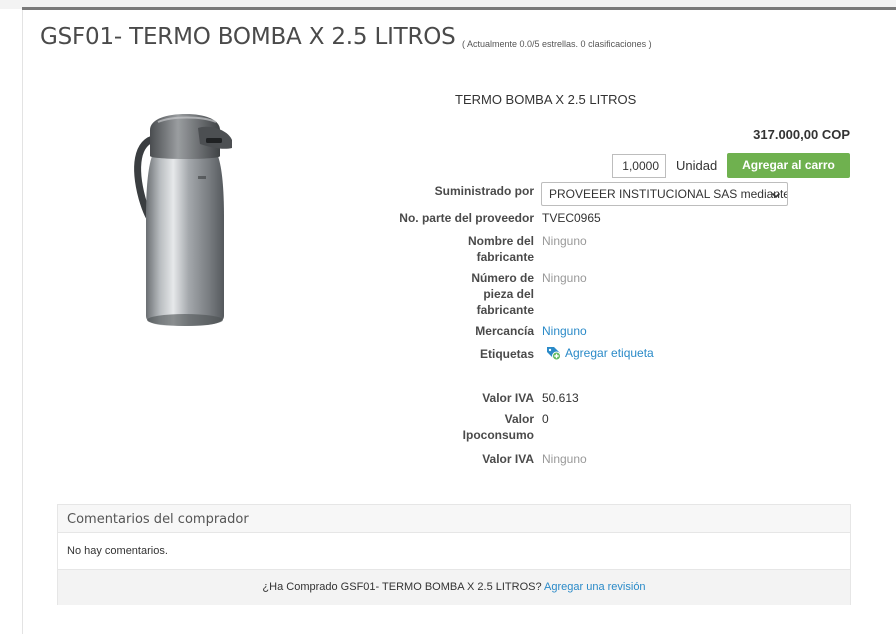  What do you see at coordinates (248, 37) in the screenshot?
I see `page-title: GSF01- TERMO BOMBA X 2.5 LITROS` at bounding box center [248, 37].